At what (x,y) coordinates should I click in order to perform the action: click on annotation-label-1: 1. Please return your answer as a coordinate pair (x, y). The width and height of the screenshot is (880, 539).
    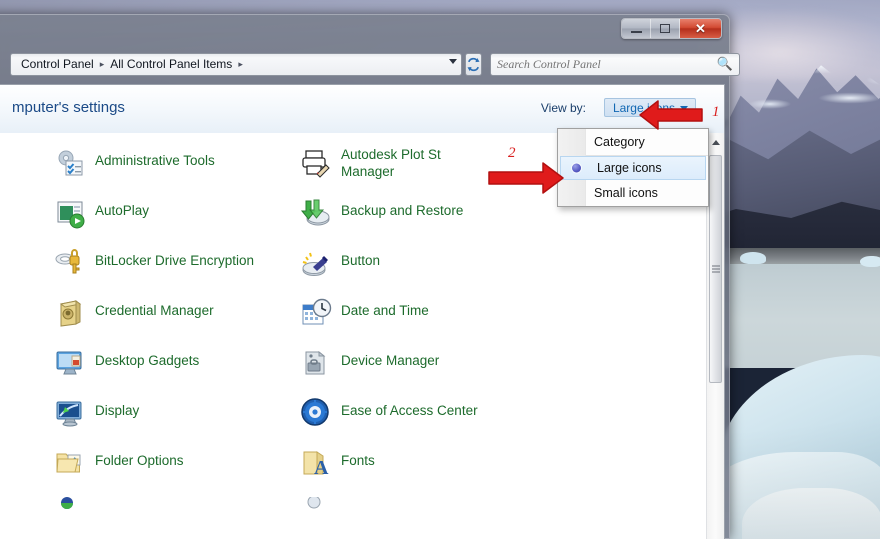
    Looking at the image, I should click on (716, 112).